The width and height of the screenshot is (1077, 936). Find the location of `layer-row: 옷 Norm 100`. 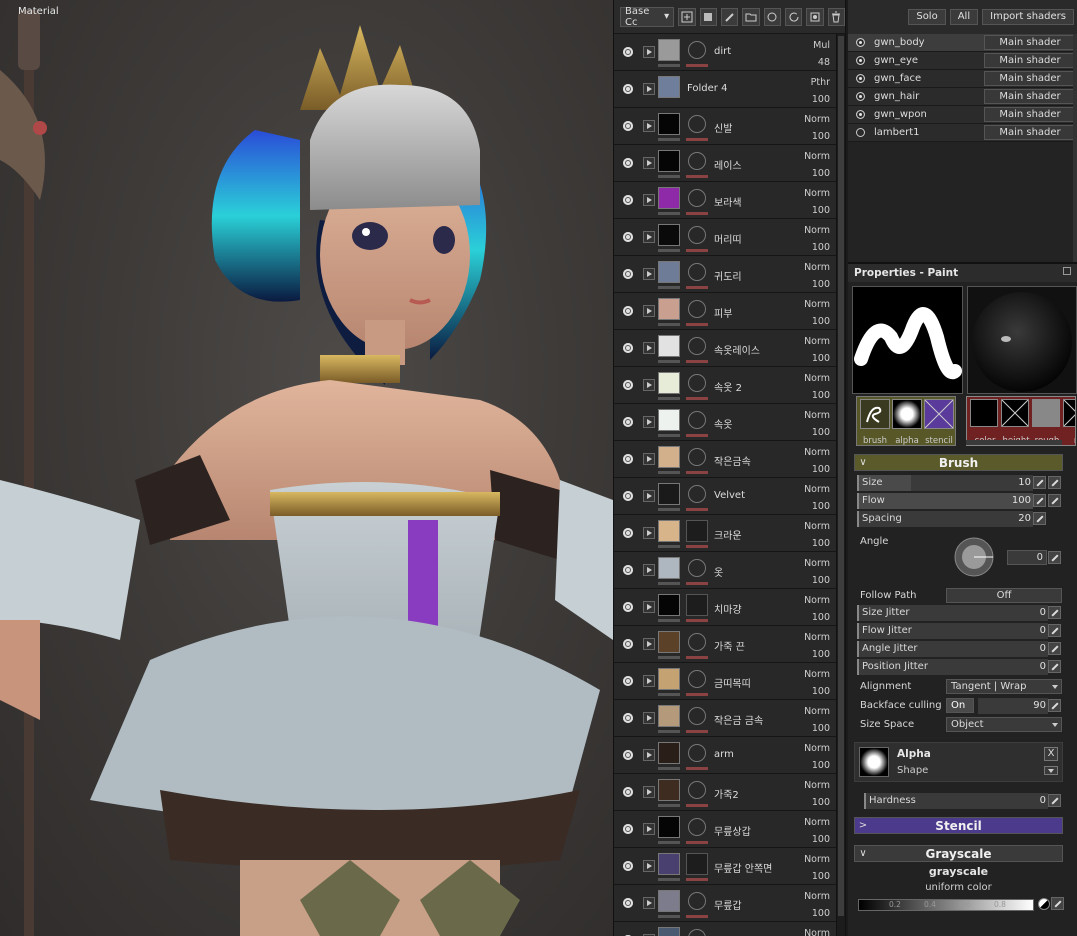

layer-row: 옷 Norm 100 is located at coordinates (726, 570).